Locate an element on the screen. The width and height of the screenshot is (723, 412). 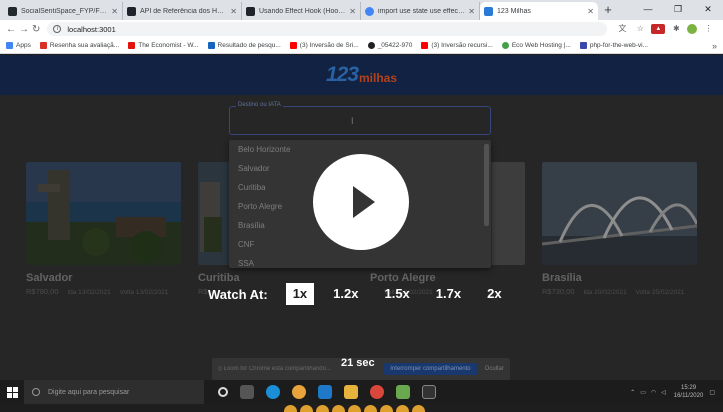
pdf-extension-icon: ▲ is located at coordinates (658, 29).